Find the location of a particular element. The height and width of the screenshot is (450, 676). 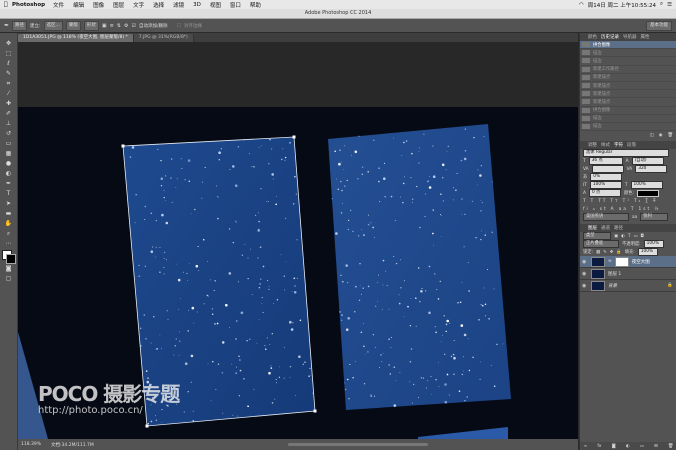

lasso-tool-icon: ℓ is located at coordinates (8, 63).